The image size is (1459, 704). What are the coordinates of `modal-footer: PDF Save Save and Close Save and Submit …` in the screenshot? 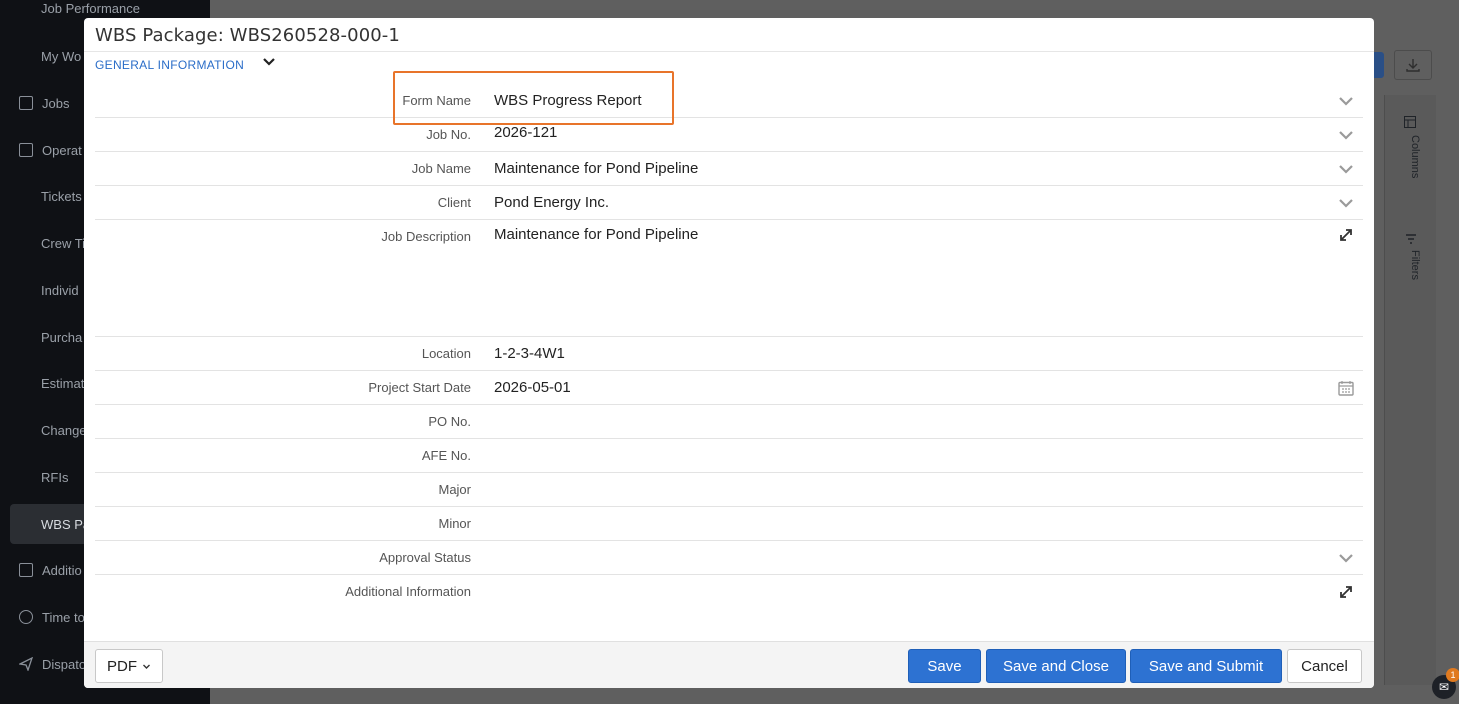 It's located at (729, 664).